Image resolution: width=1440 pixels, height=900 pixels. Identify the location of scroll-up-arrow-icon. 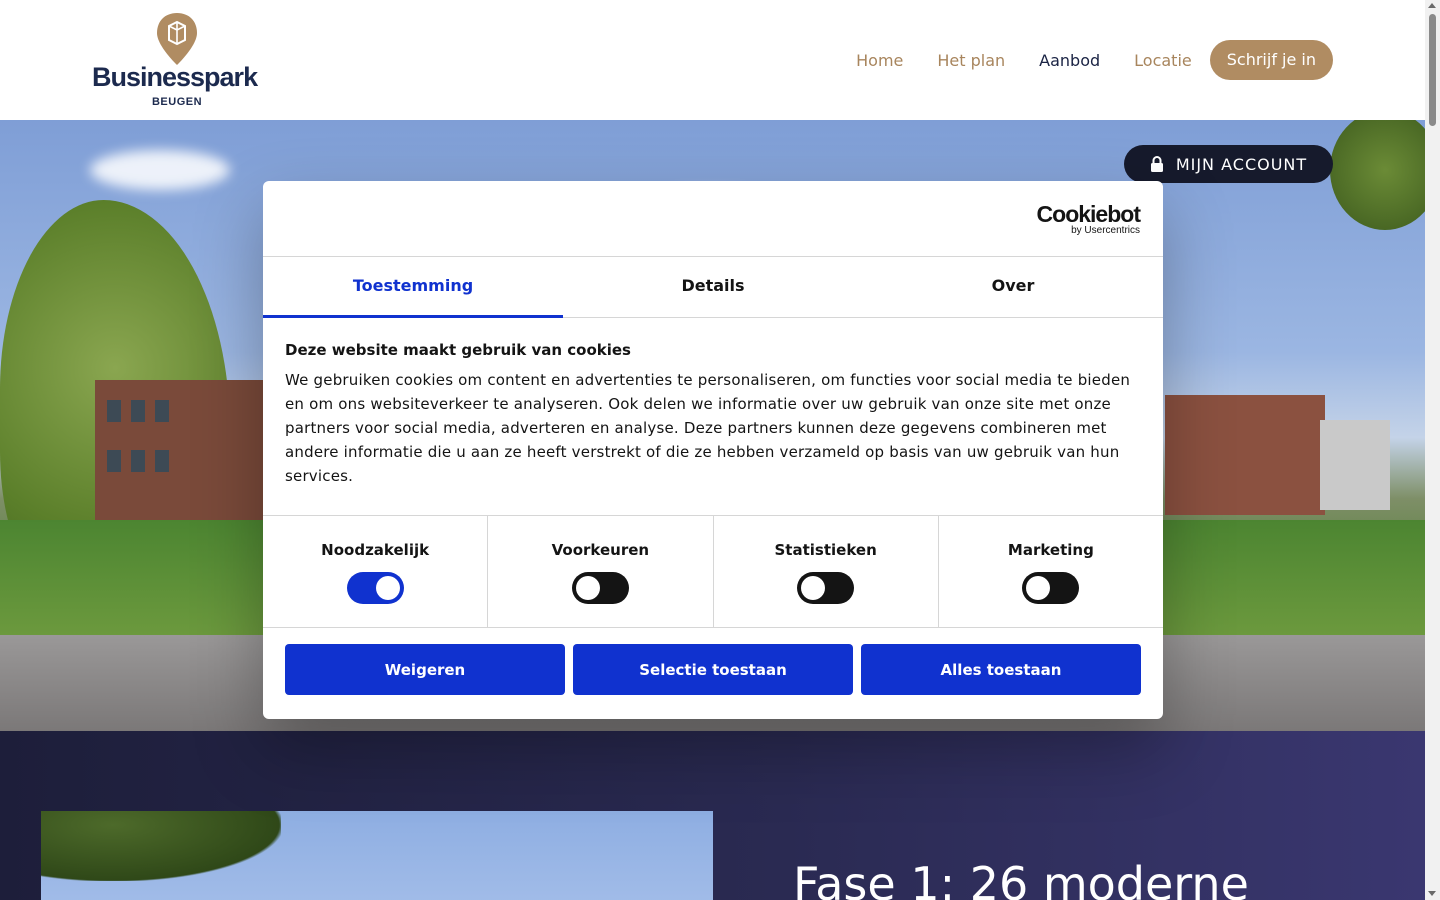
(1432, 5).